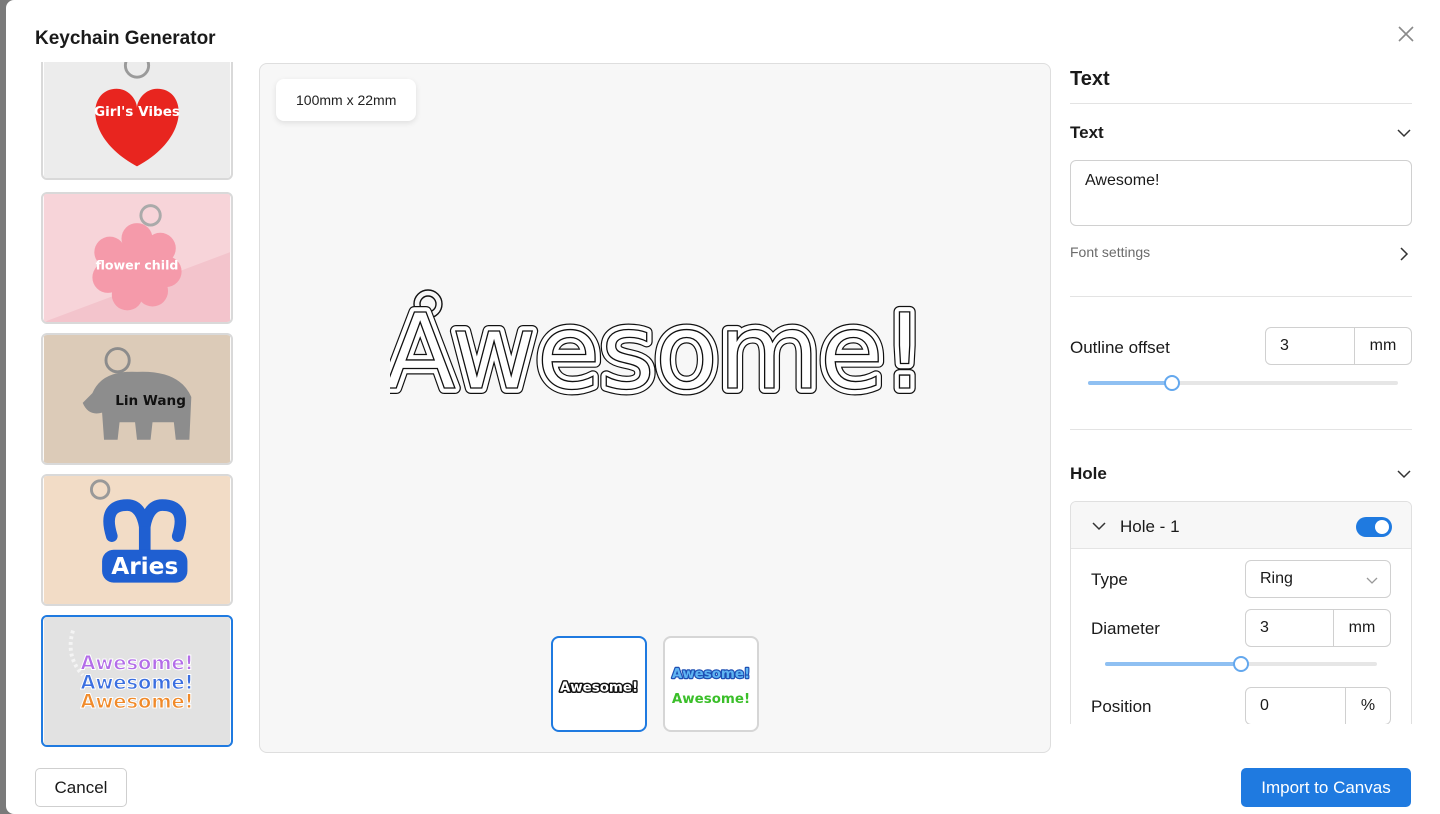  Describe the element at coordinates (1087, 133) in the screenshot. I see `text-section-title: Text` at that location.